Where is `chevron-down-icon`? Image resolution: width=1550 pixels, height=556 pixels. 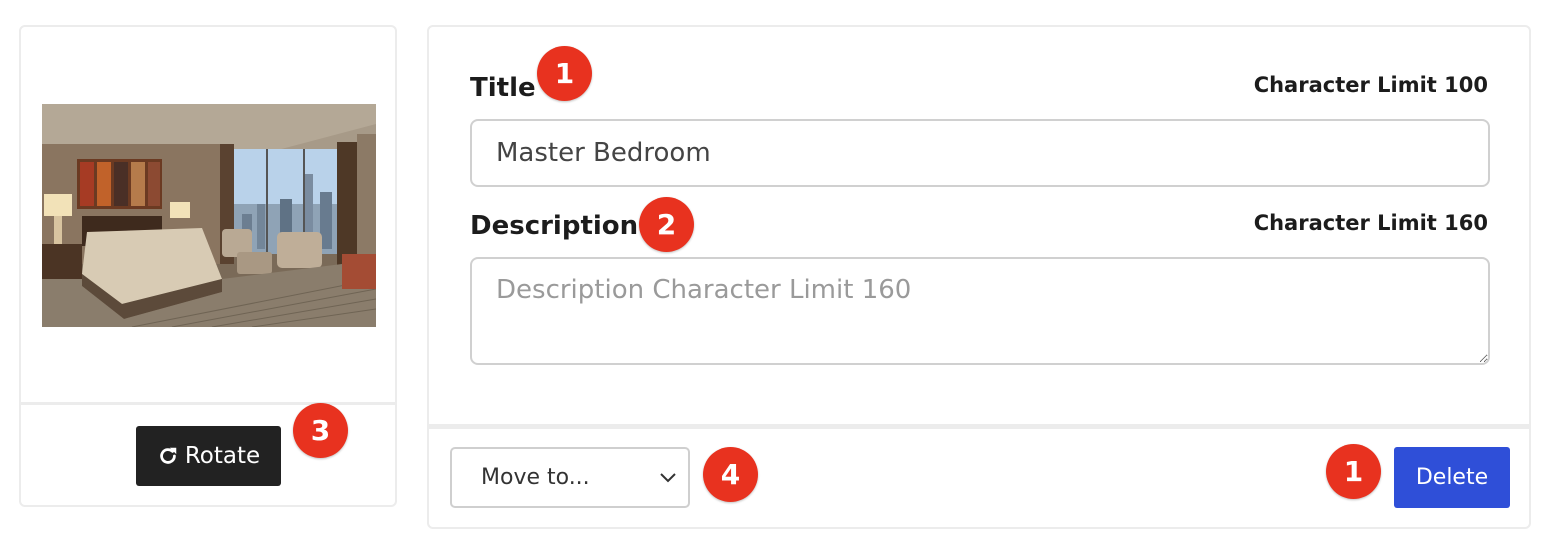
chevron-down-icon is located at coordinates (668, 478).